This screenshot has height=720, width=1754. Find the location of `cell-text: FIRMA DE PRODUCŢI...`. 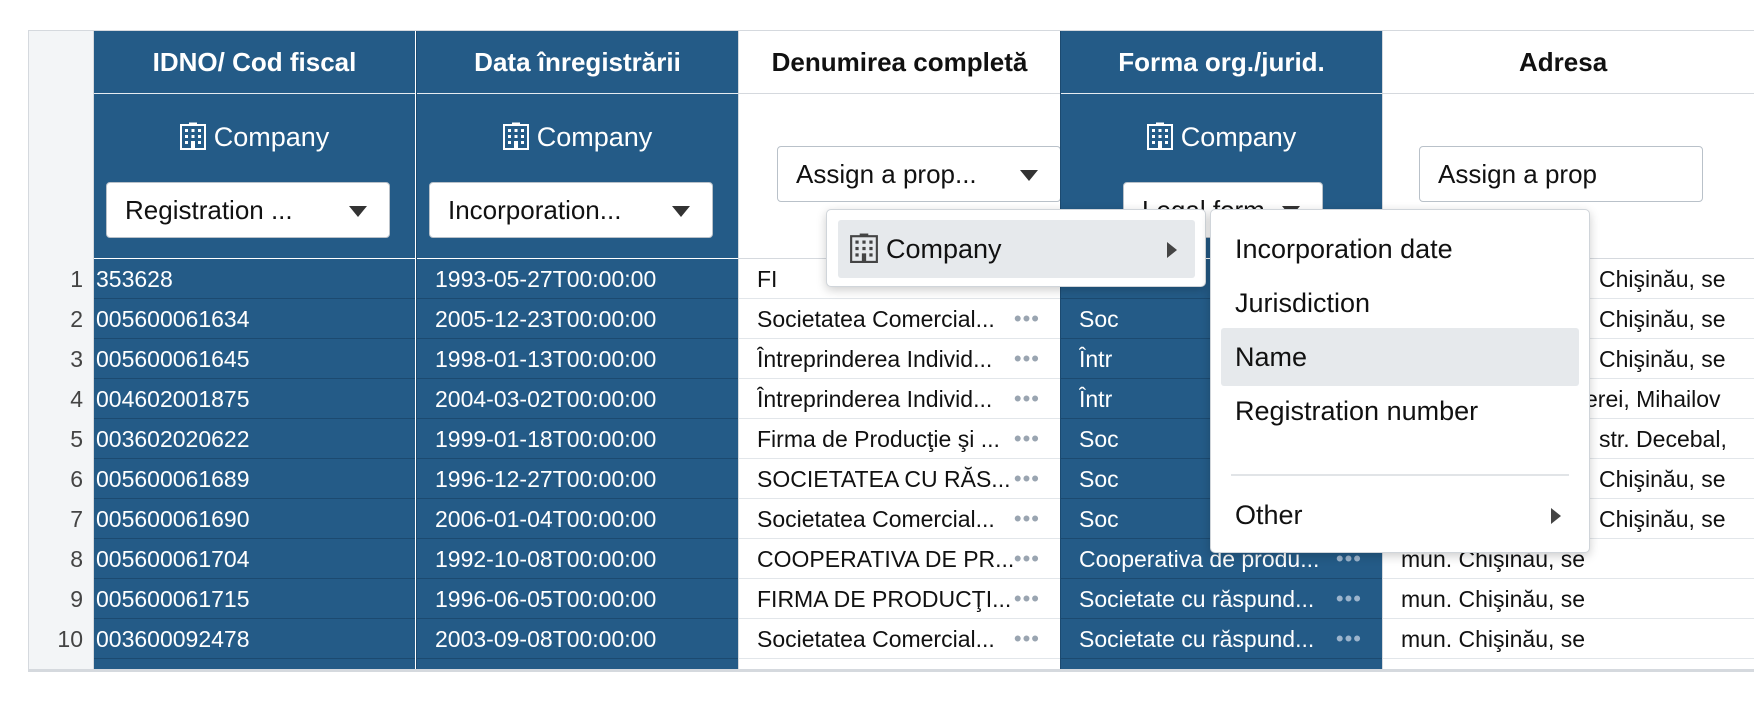

cell-text: FIRMA DE PRODUCŢI... is located at coordinates (884, 599).